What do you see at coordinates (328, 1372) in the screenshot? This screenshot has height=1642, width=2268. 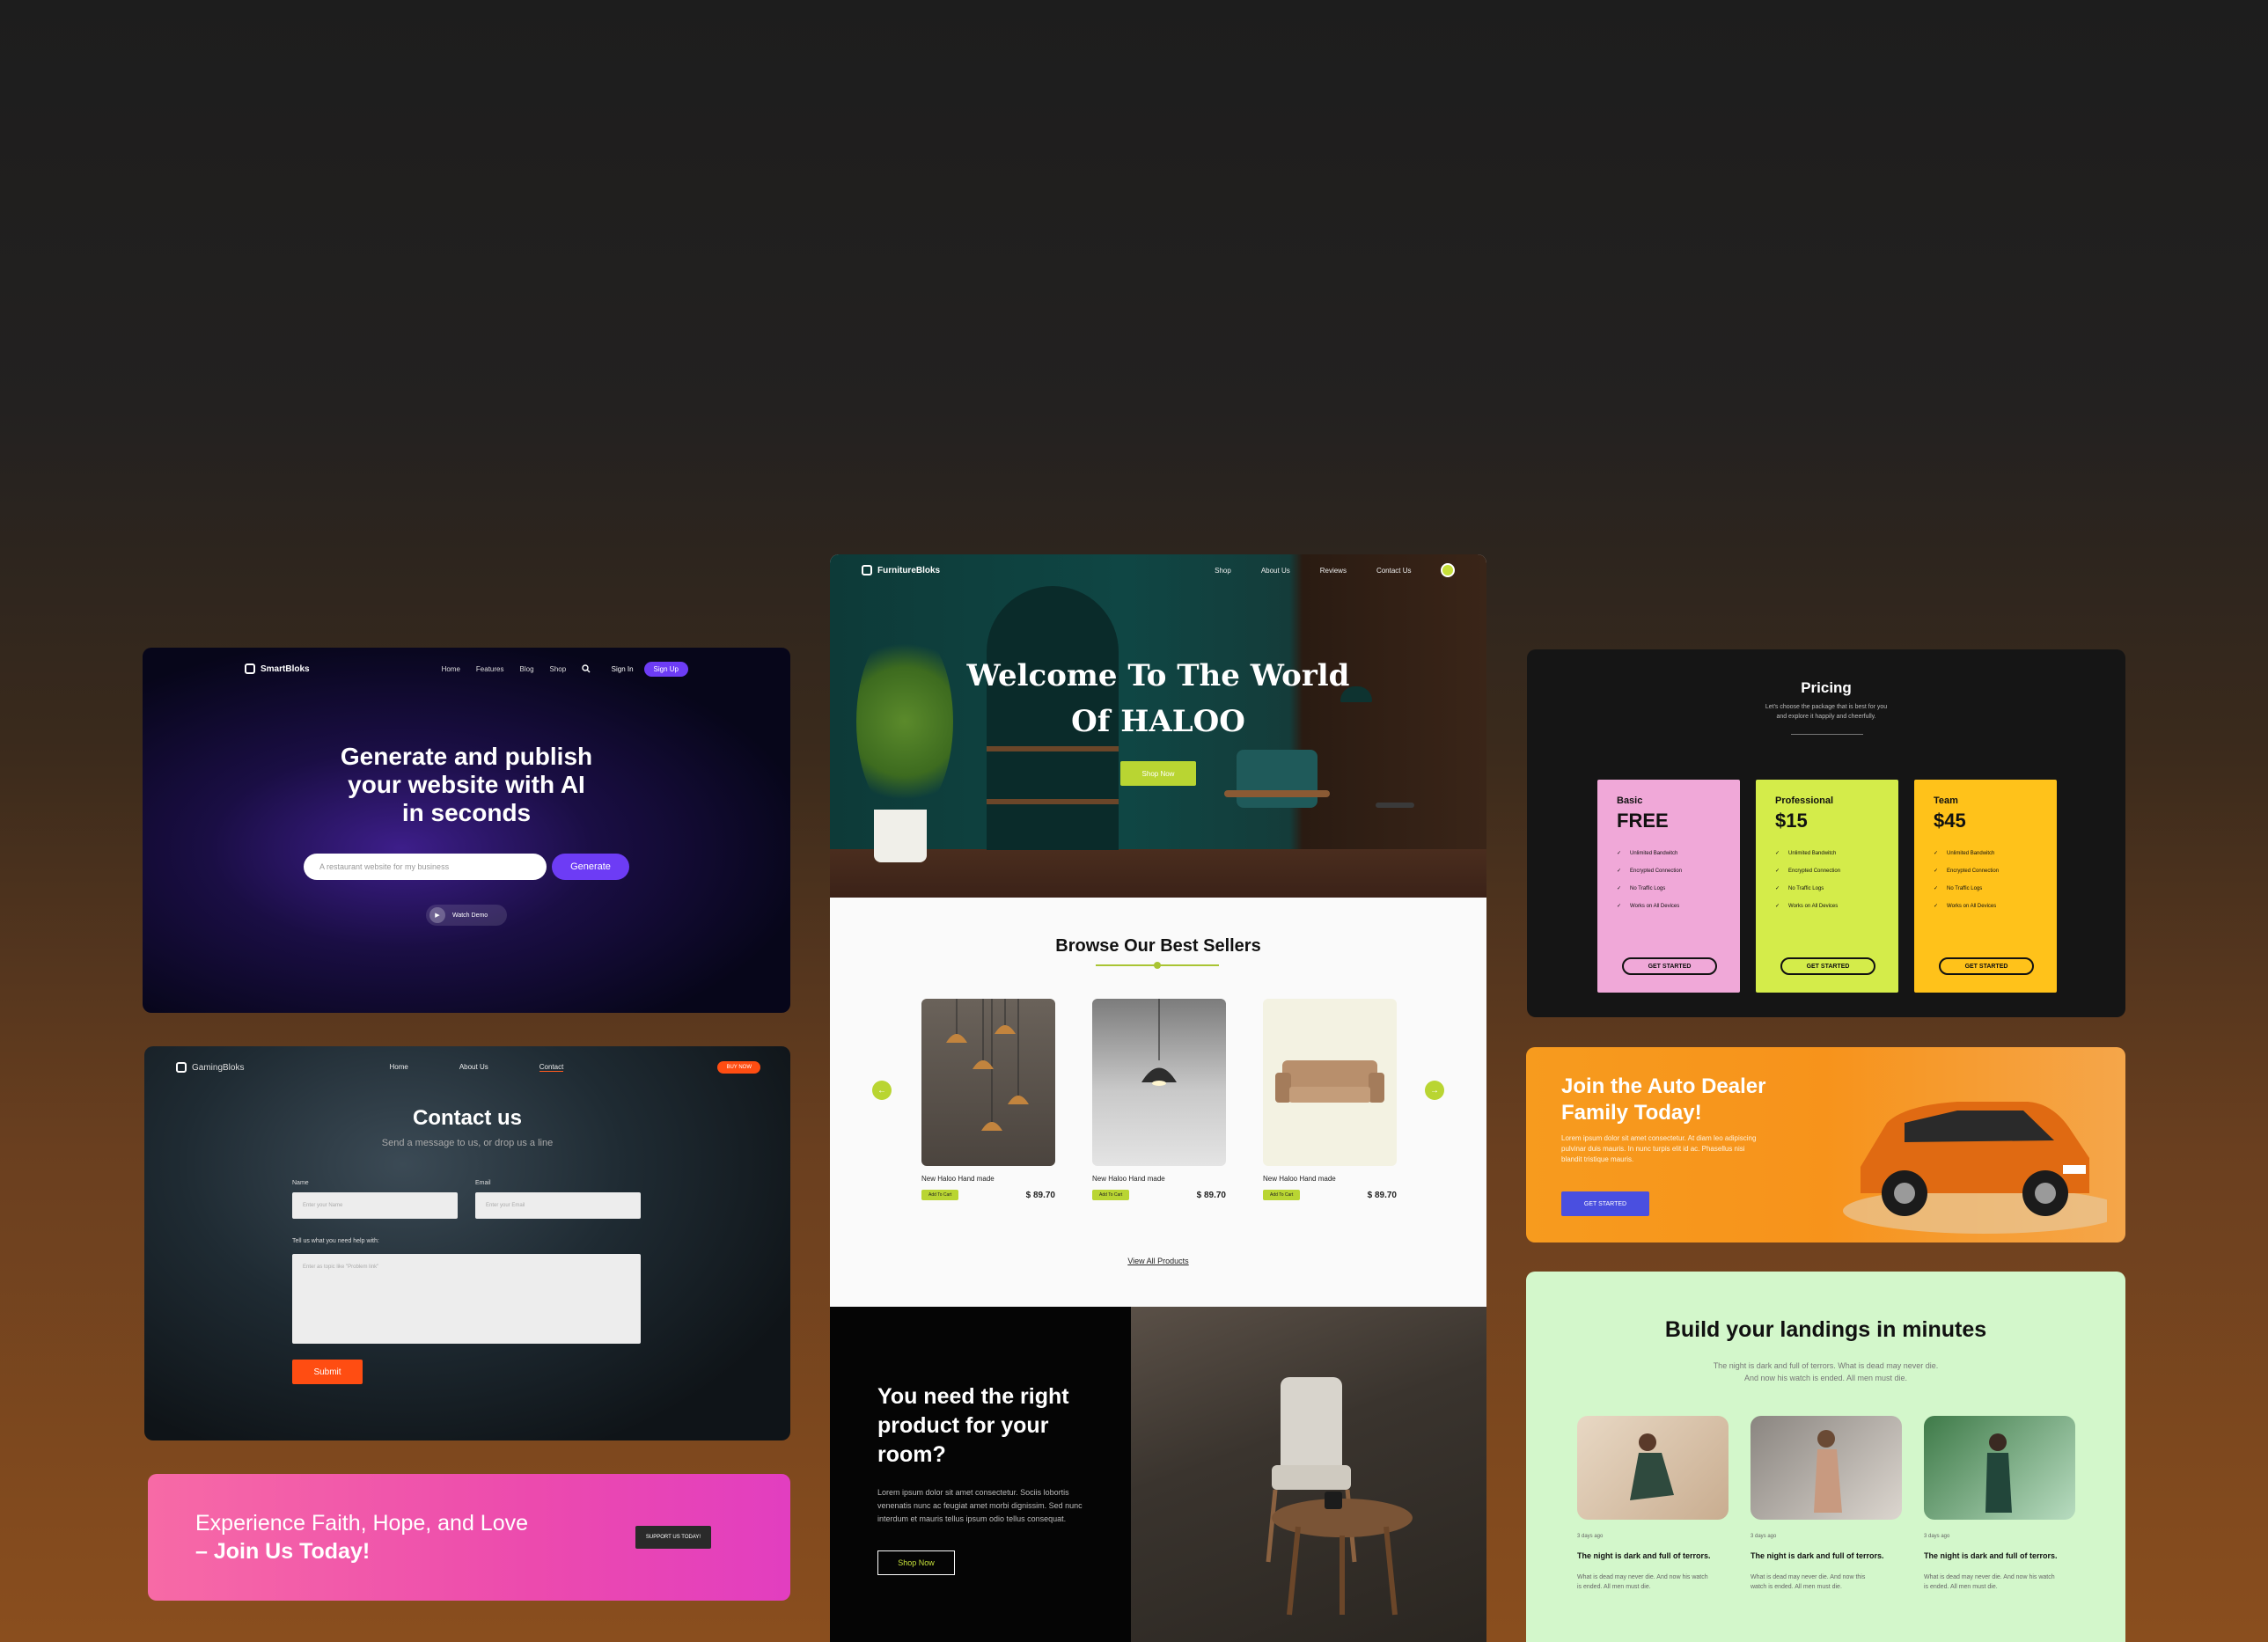 I see `submit-button: Submit` at bounding box center [328, 1372].